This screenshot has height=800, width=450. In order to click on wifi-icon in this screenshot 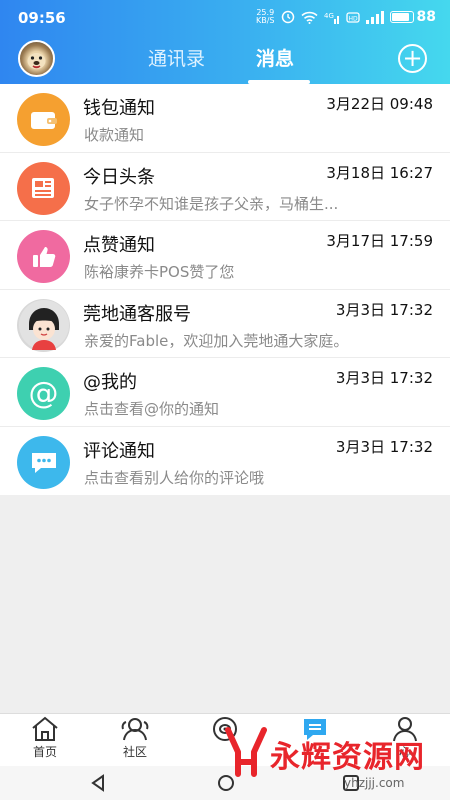, I will do `click(309, 17)`.